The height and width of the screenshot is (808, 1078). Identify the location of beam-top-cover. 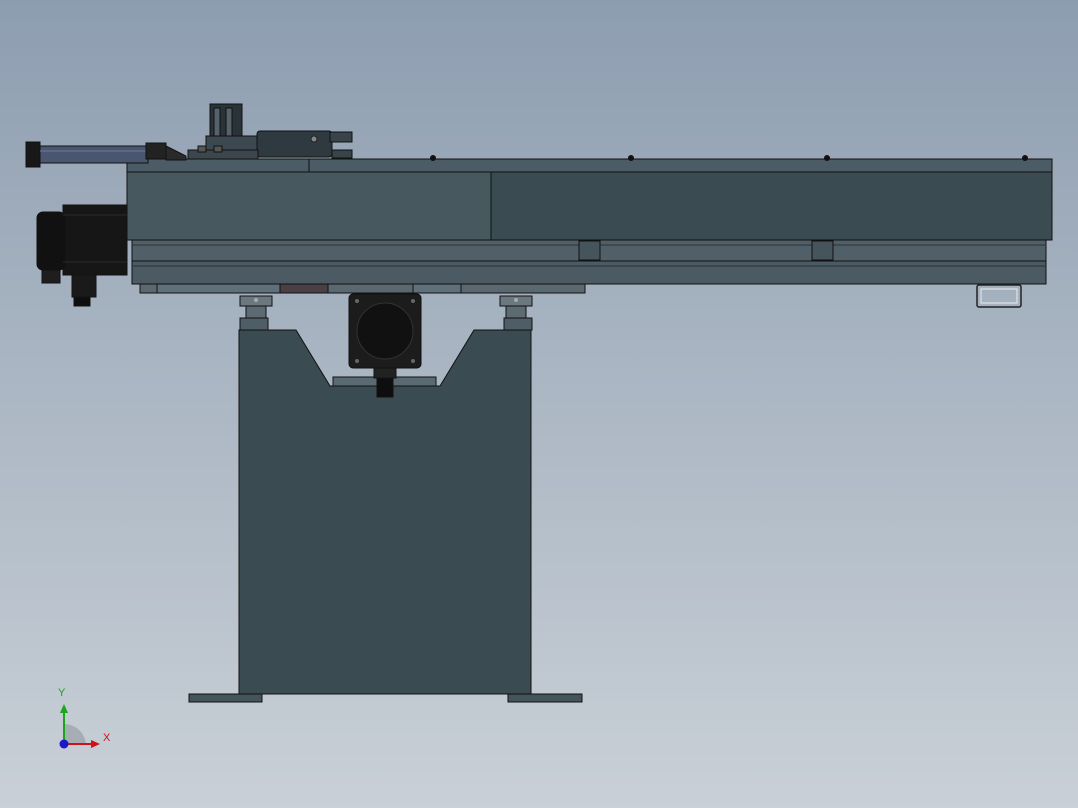
(589, 164).